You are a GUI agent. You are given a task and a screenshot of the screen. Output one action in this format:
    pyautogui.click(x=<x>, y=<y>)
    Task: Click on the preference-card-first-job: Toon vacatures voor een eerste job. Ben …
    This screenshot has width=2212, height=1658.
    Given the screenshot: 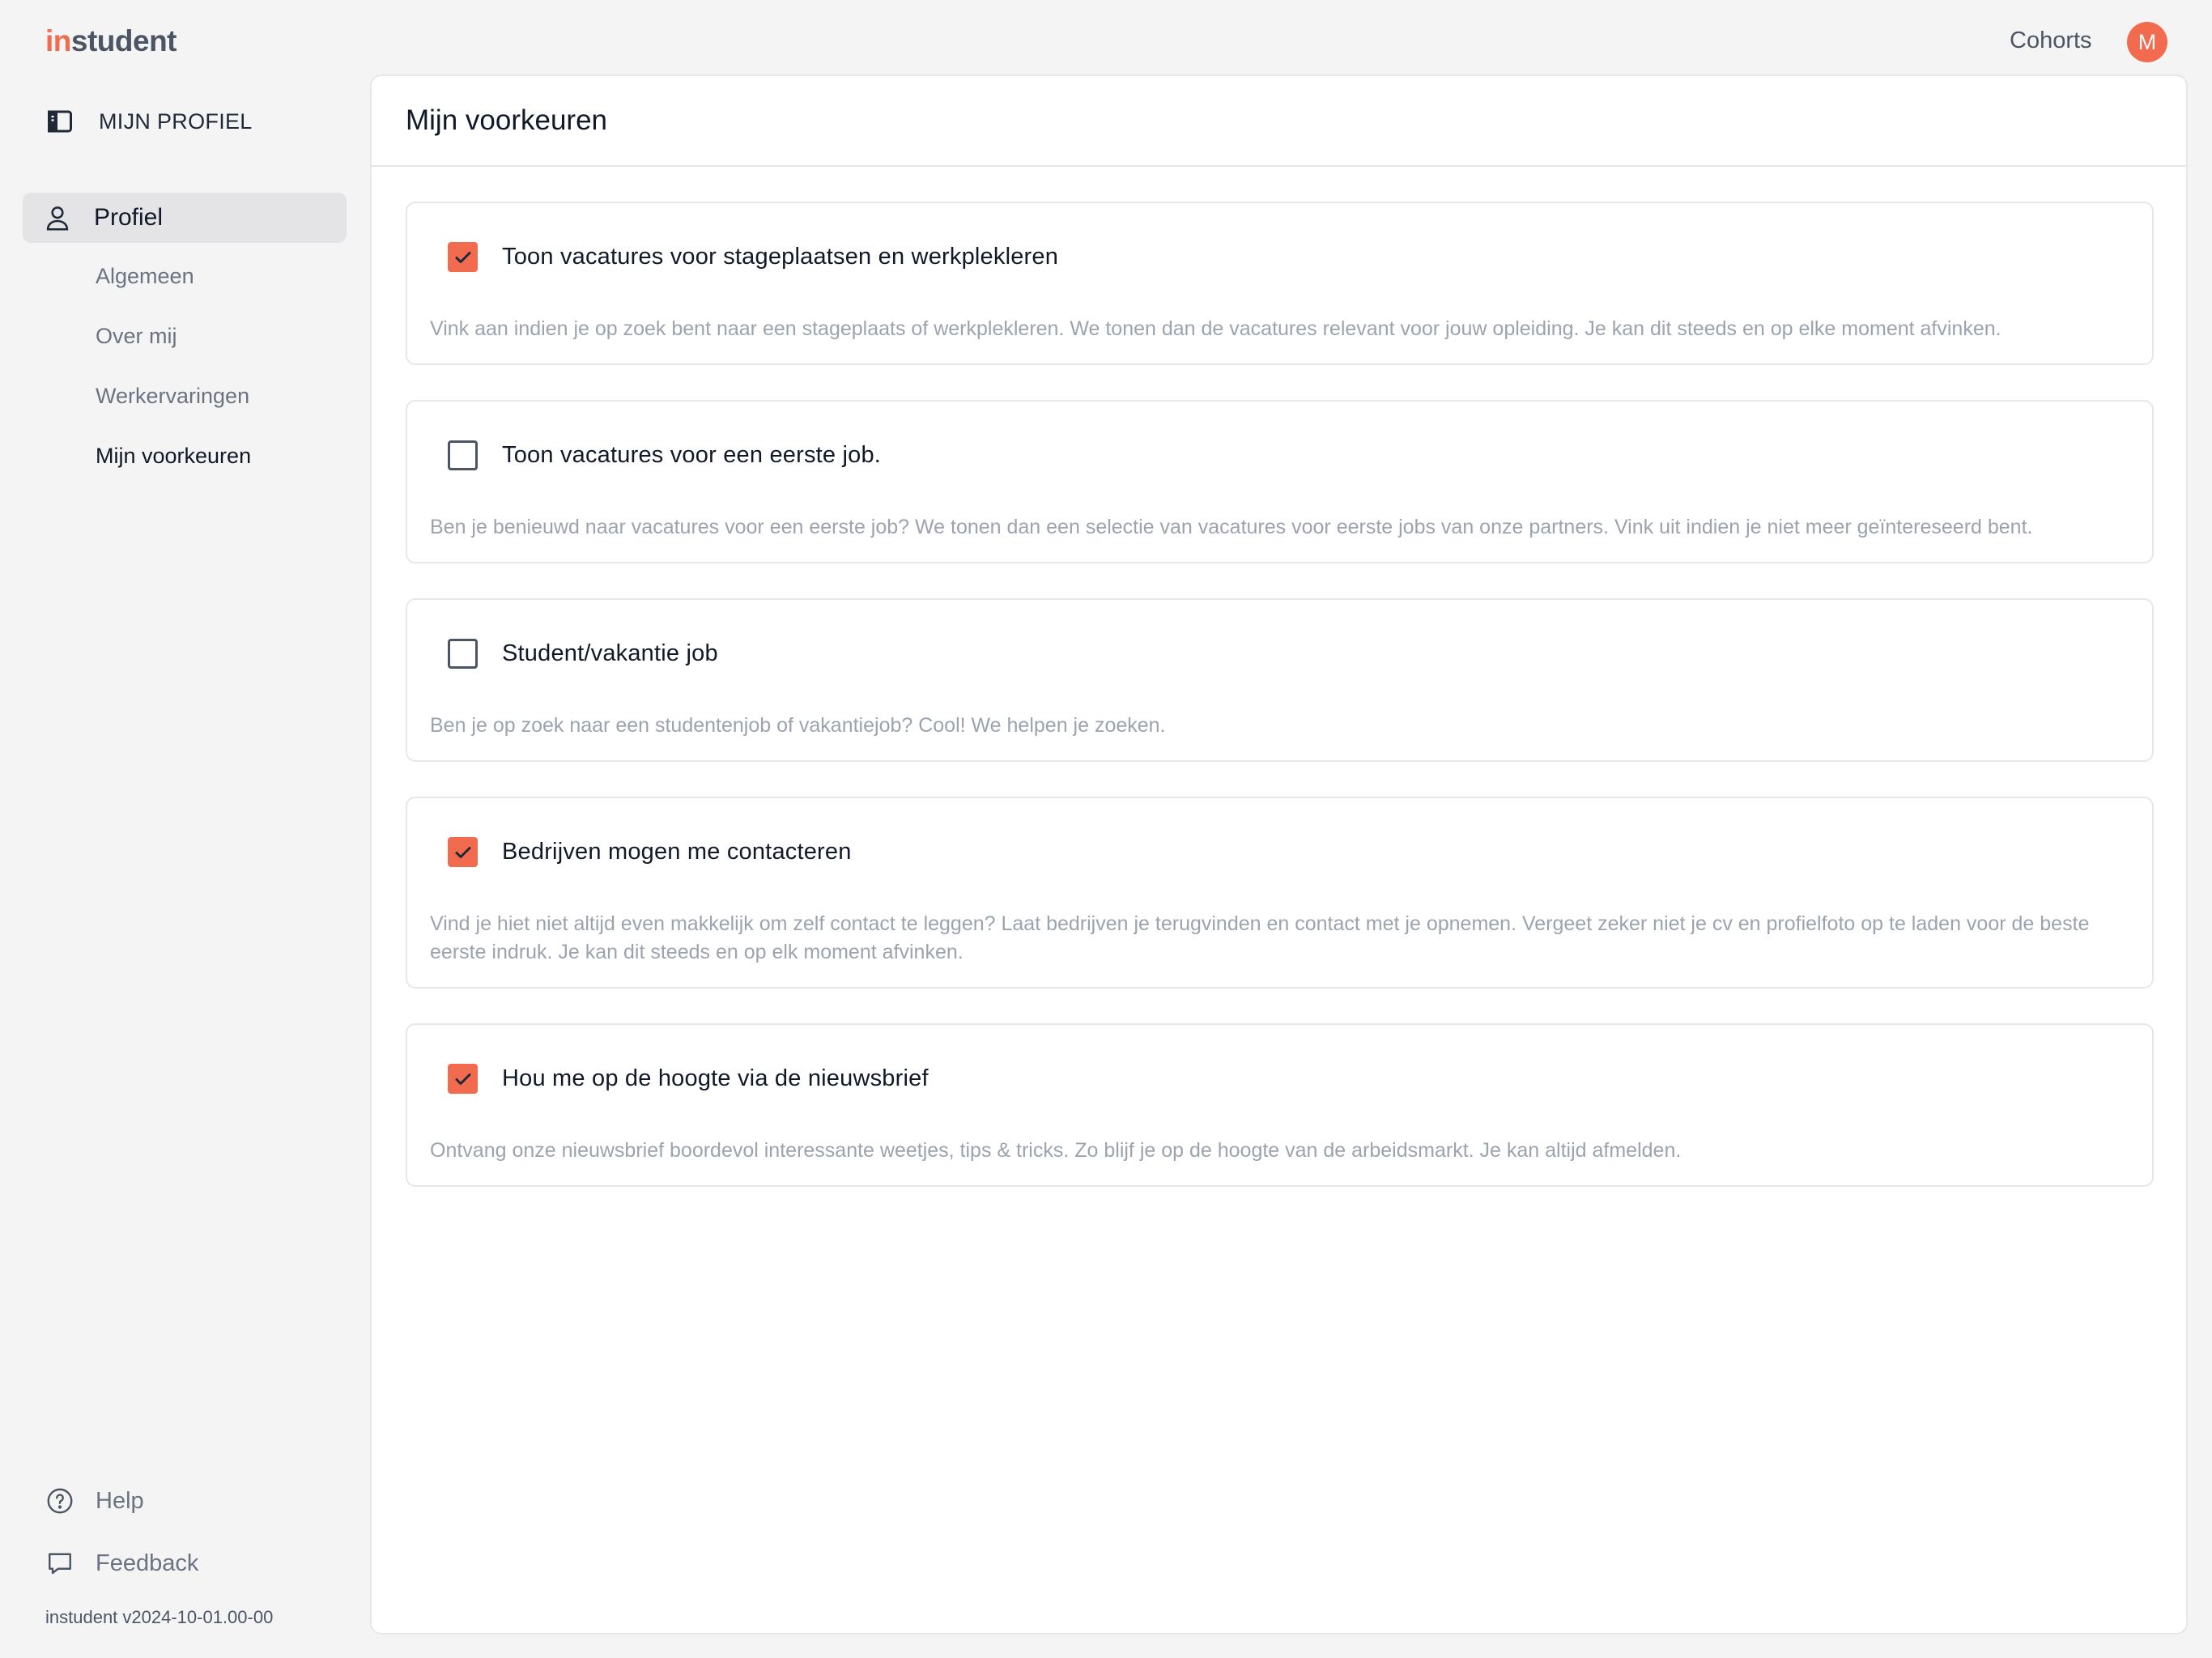 What is the action you would take?
    pyautogui.click(x=1280, y=481)
    